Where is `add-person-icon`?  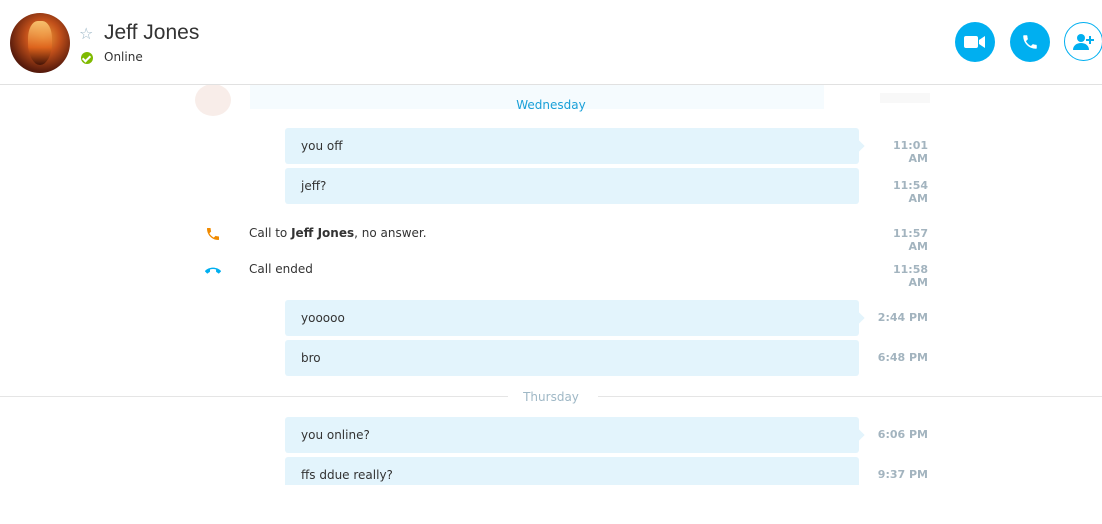 add-person-icon is located at coordinates (1083, 41).